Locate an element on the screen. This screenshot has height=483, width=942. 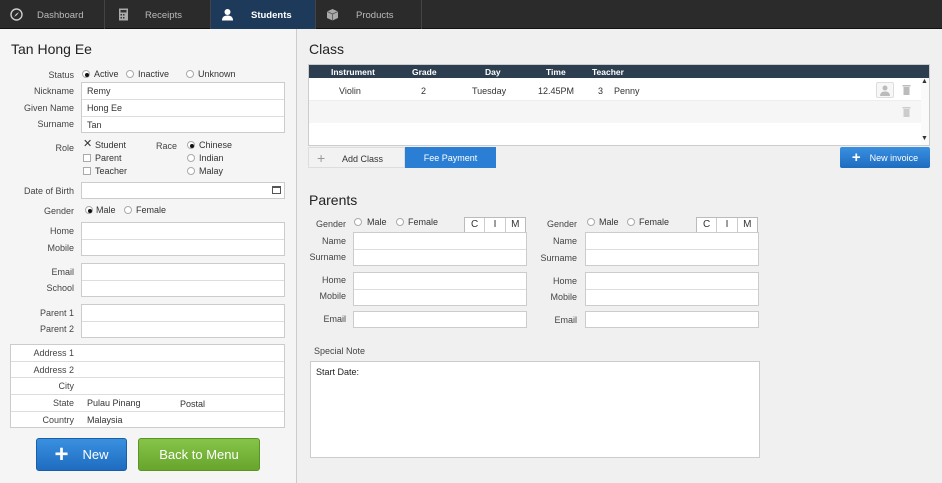
add-class-button: + Add Class is located at coordinates (356, 157).